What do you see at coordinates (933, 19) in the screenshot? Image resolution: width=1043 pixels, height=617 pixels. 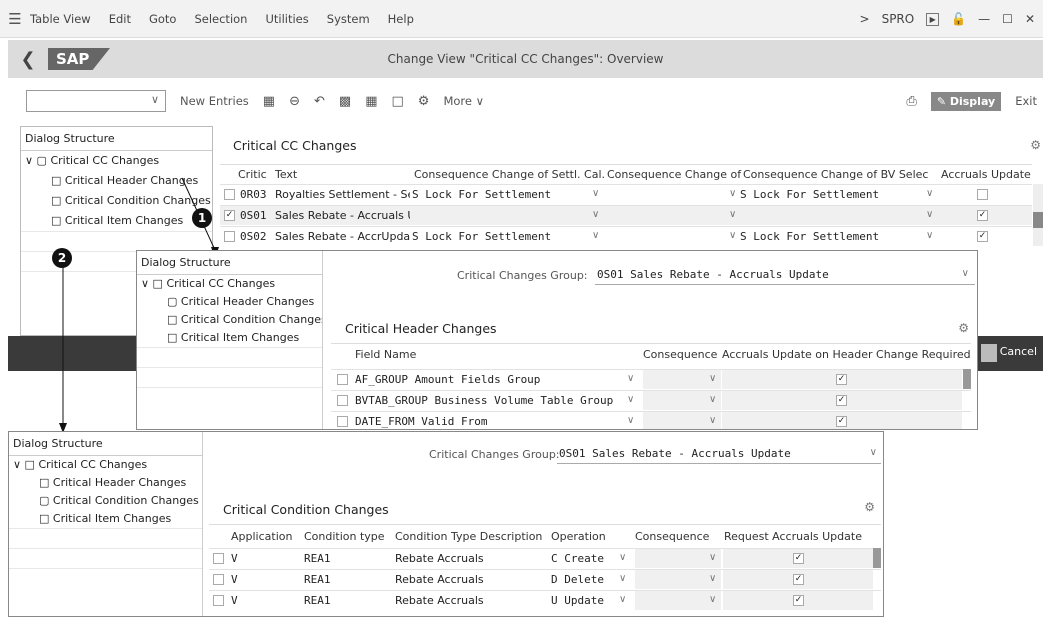 I see `play-icon: ▶` at bounding box center [933, 19].